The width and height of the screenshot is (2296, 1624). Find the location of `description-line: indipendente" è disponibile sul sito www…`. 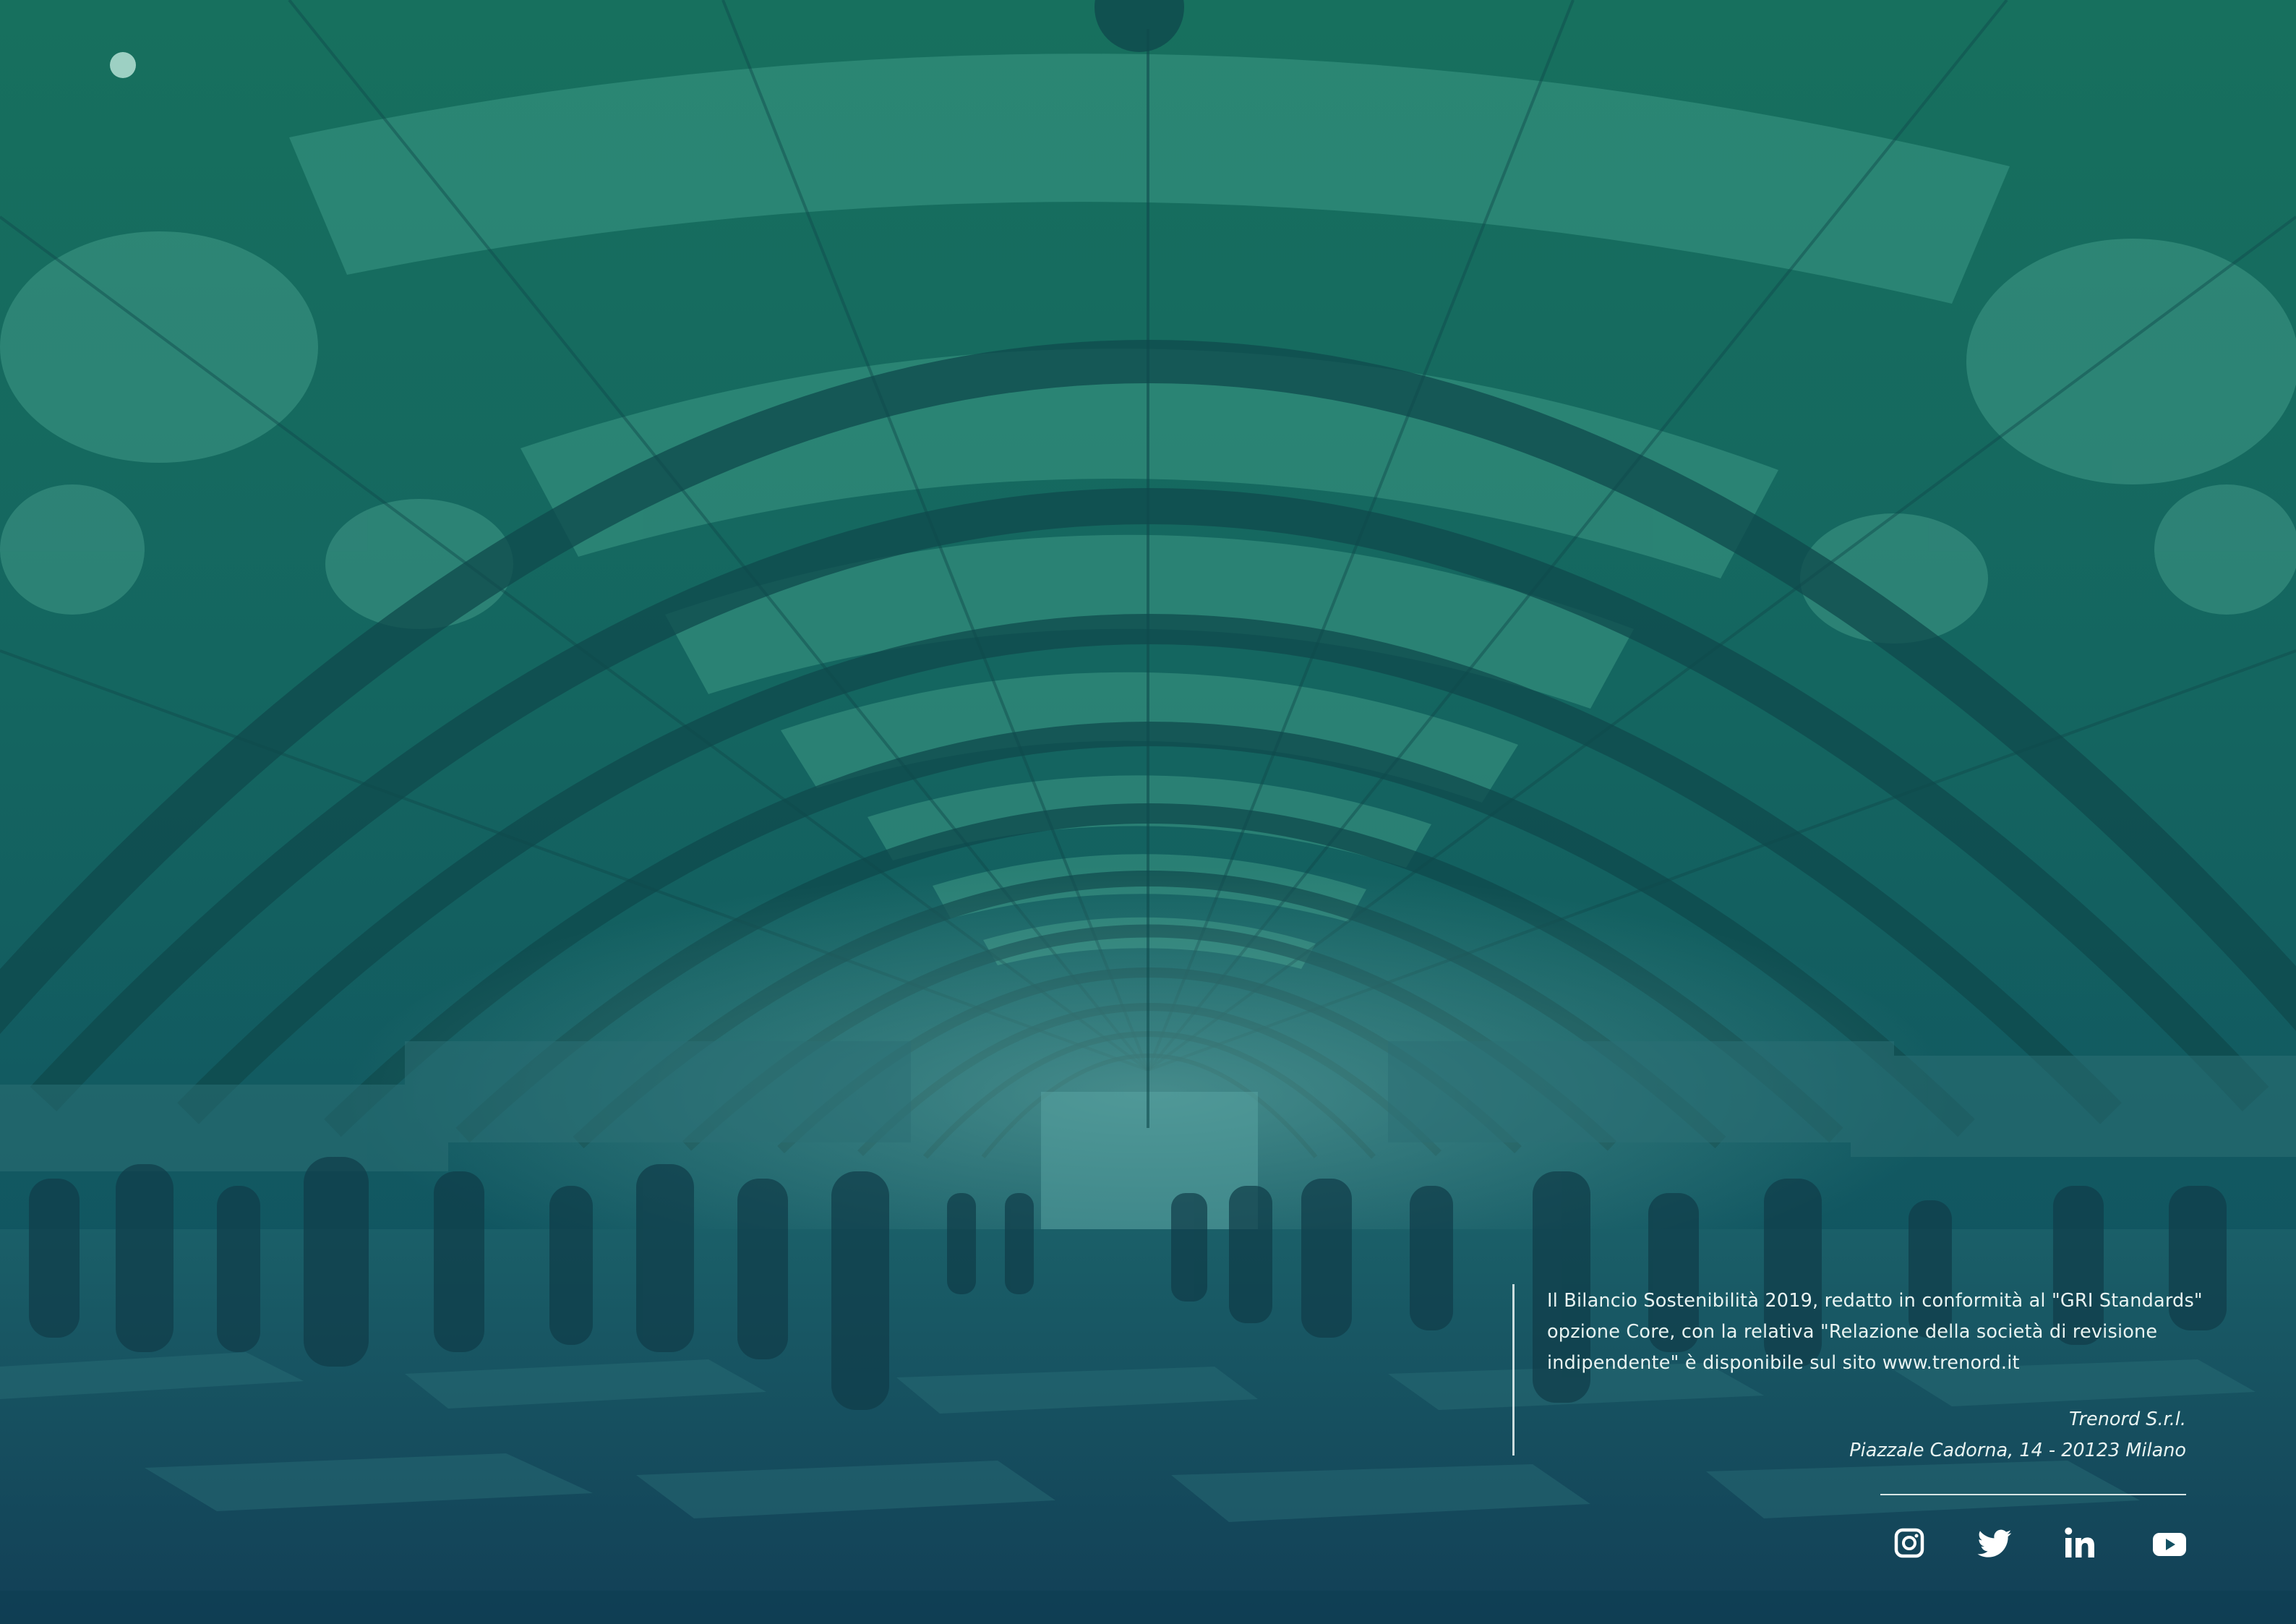

description-line: indipendente" è disponibile sul sito www… is located at coordinates (1783, 1363).